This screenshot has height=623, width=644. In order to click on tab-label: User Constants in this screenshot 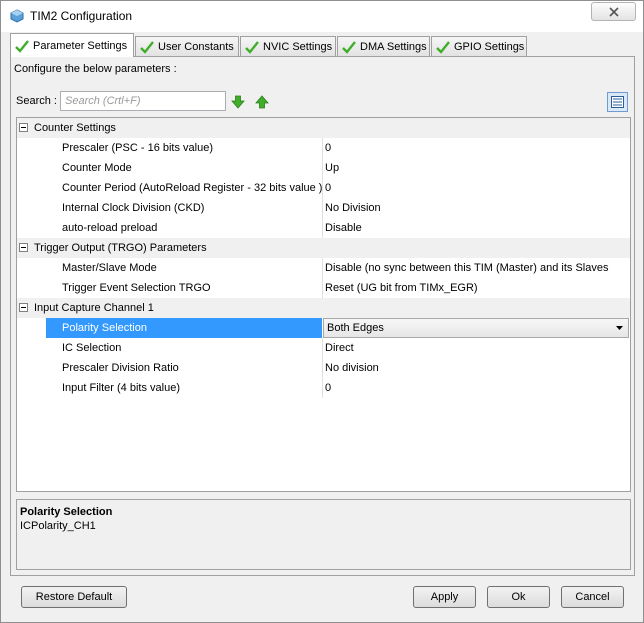, I will do `click(196, 47)`.